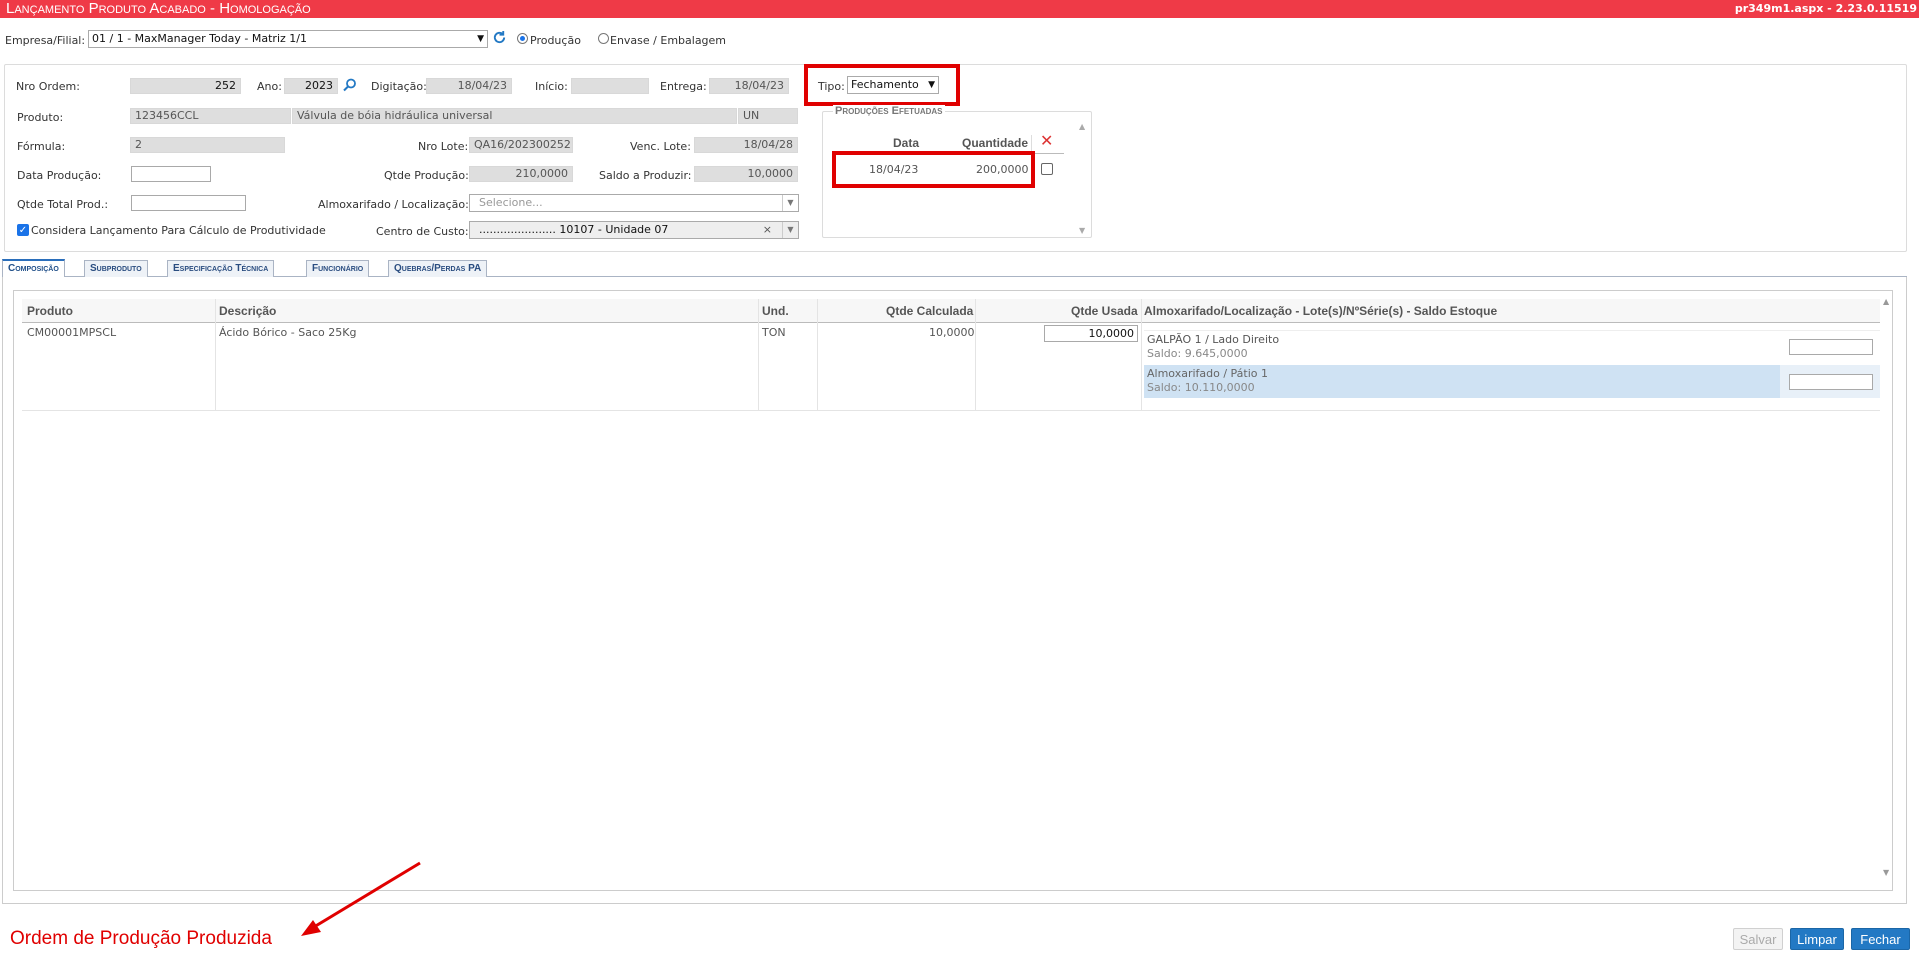 The width and height of the screenshot is (1919, 967). Describe the element at coordinates (522, 38) in the screenshot. I see `radio-producao` at that location.